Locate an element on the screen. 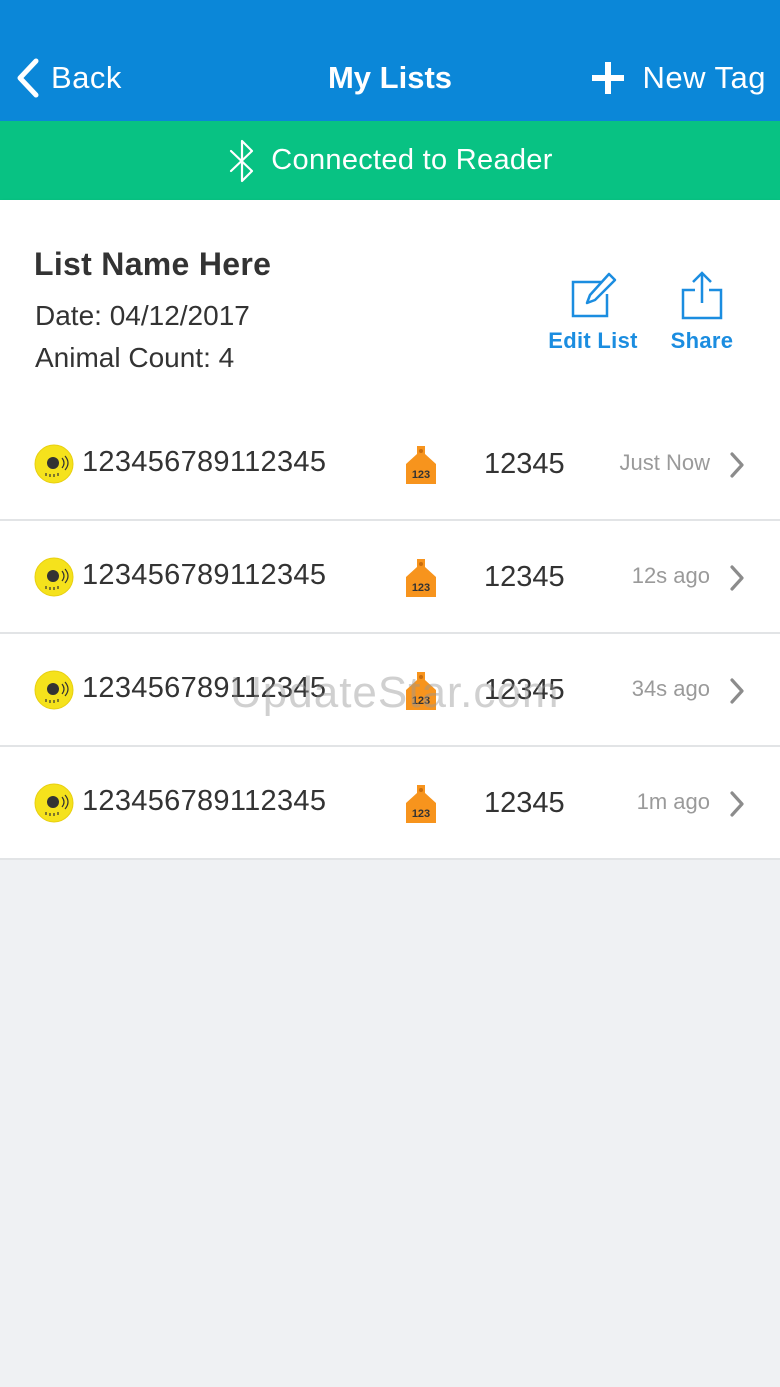 The width and height of the screenshot is (780, 1387). tag-row: 123456789112345 123 12345 12s ago is located at coordinates (390, 577).